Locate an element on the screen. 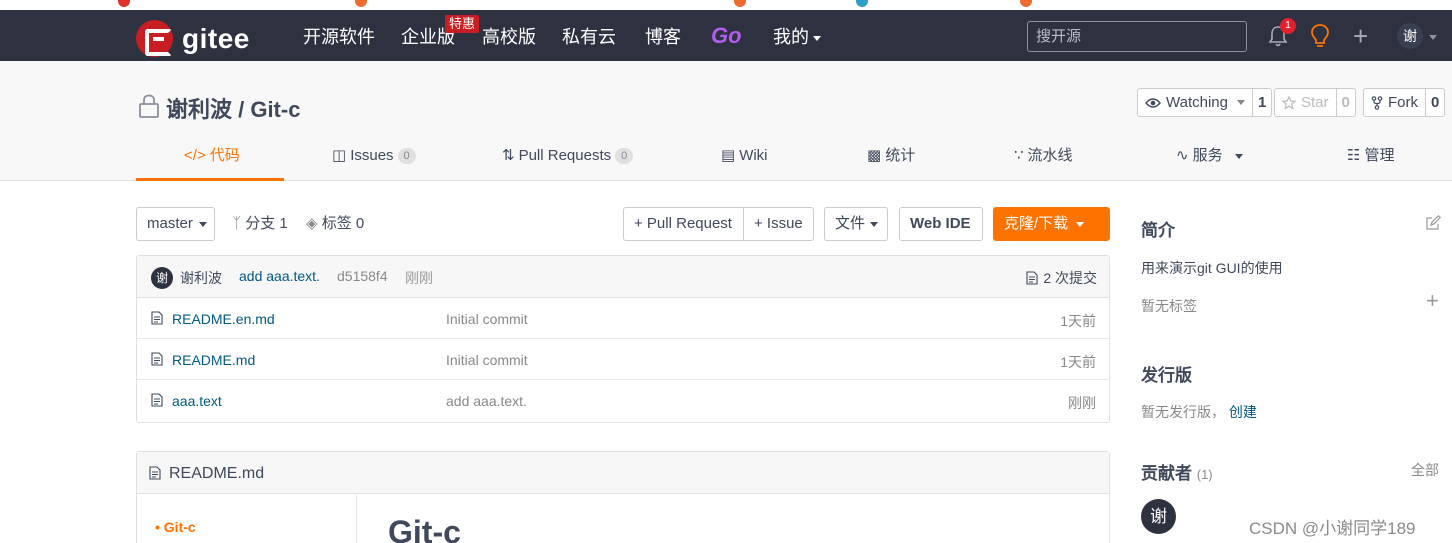 This screenshot has height=543, width=1452. watch-button-group: Watching 1 is located at coordinates (1205, 102).